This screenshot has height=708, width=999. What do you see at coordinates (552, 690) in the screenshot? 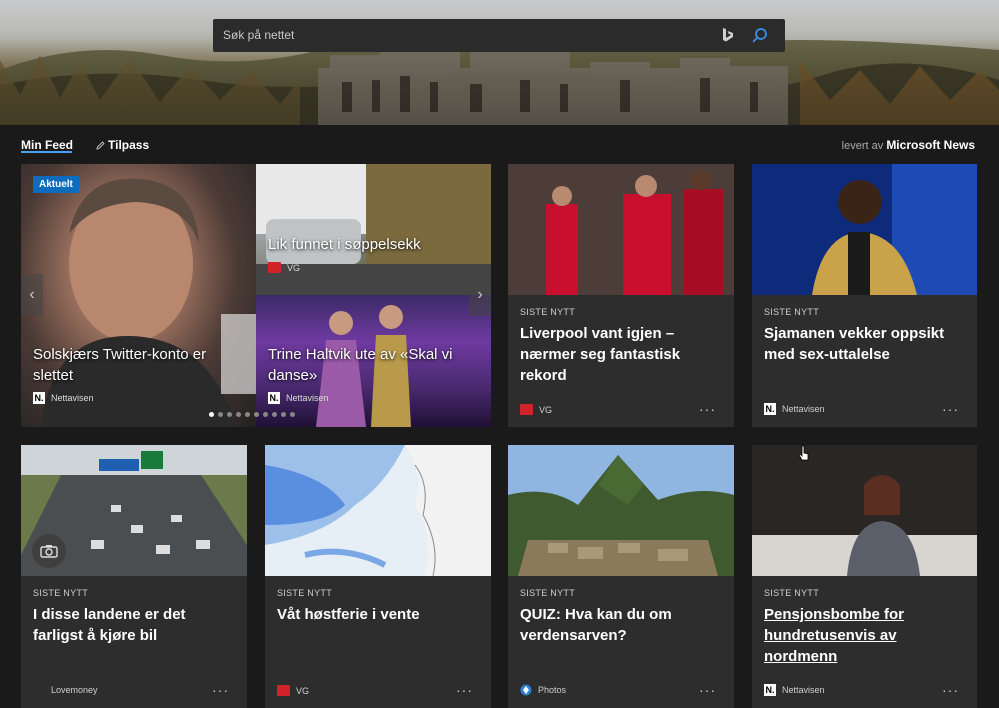
I see `source-label: Photos` at bounding box center [552, 690].